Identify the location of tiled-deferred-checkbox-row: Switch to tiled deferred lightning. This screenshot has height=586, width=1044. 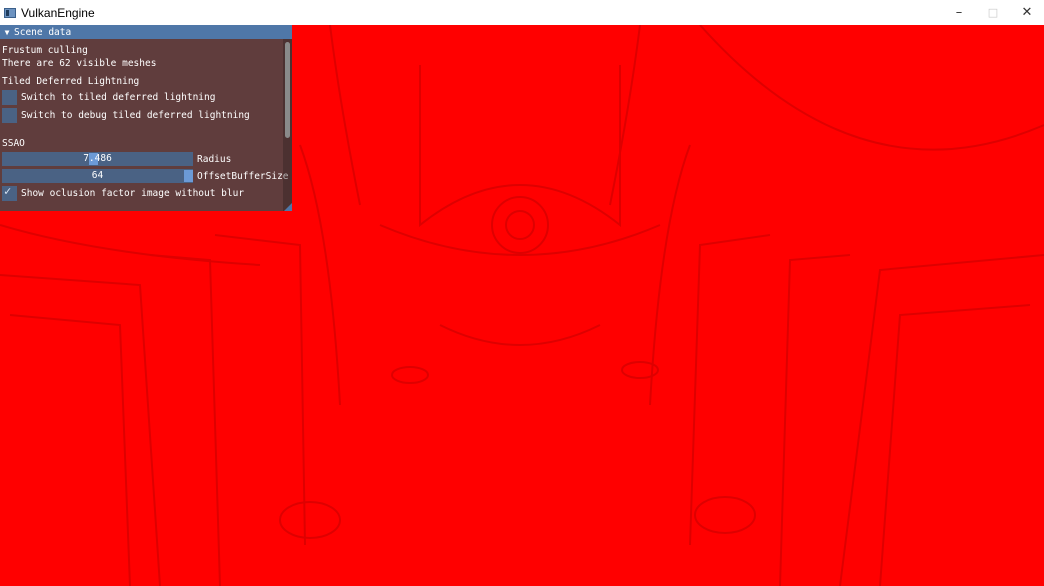
(147, 97).